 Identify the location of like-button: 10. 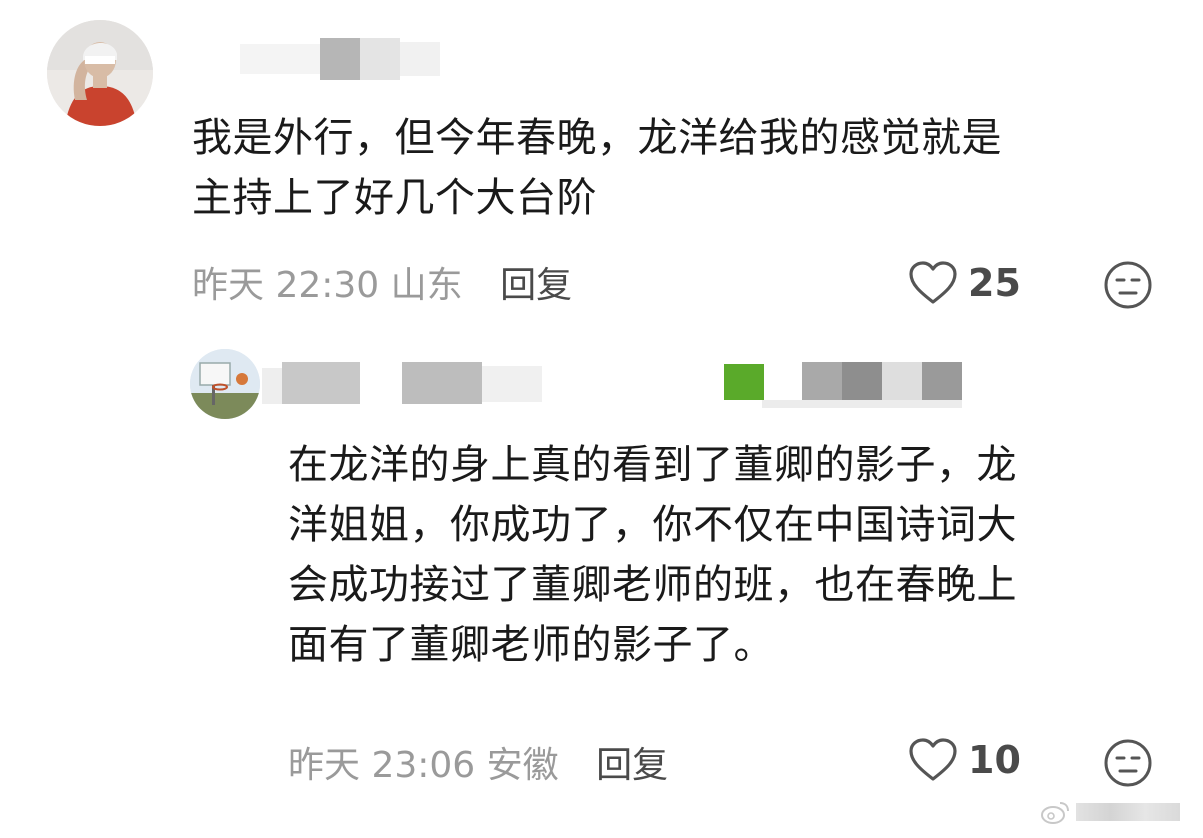
(964, 760).